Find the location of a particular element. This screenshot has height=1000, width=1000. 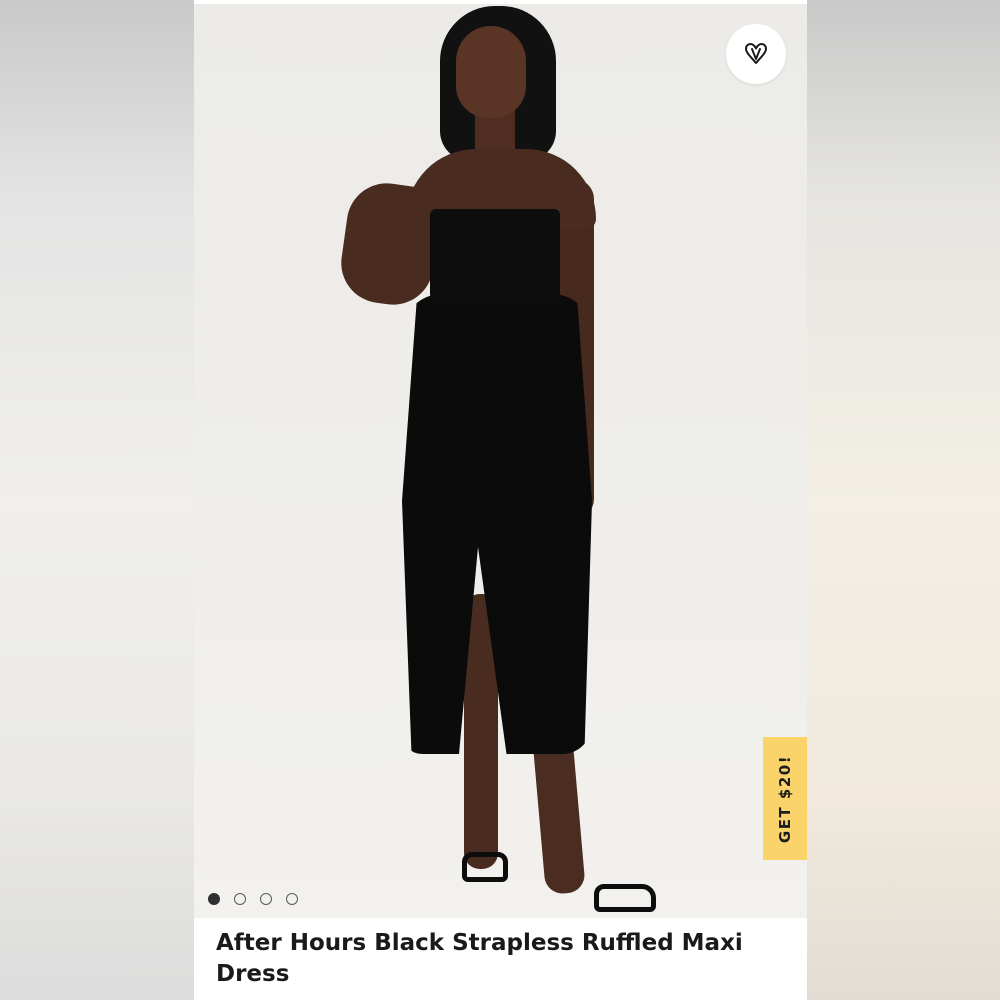

heart-v-icon is located at coordinates (756, 53).